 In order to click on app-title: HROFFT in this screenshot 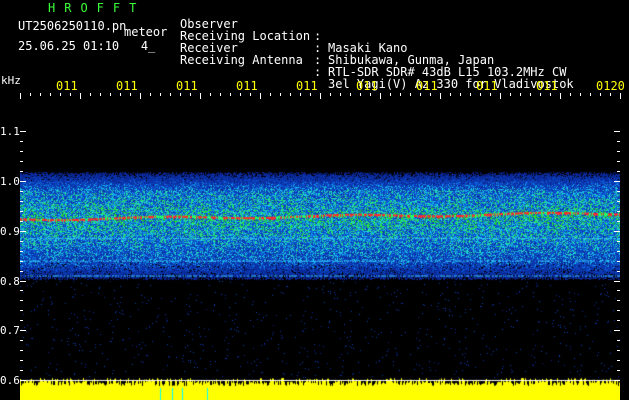, I will do `click(97, 8)`.